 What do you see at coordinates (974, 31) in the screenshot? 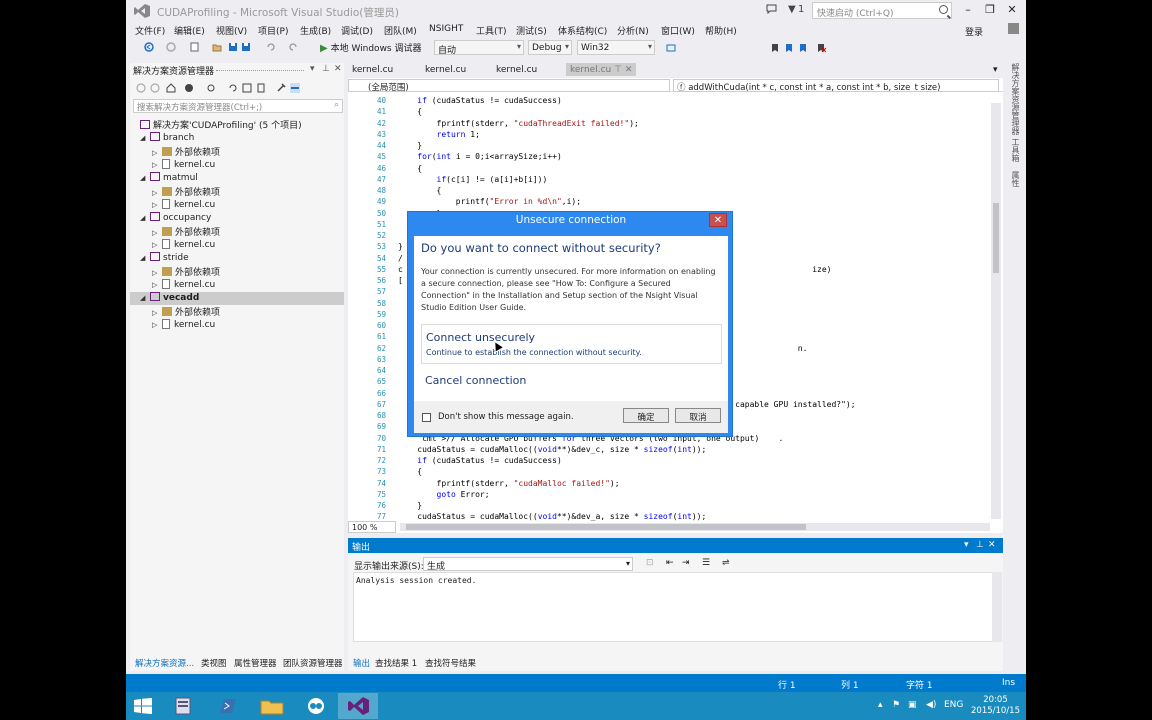
I see `signin-link: 登录` at bounding box center [974, 31].